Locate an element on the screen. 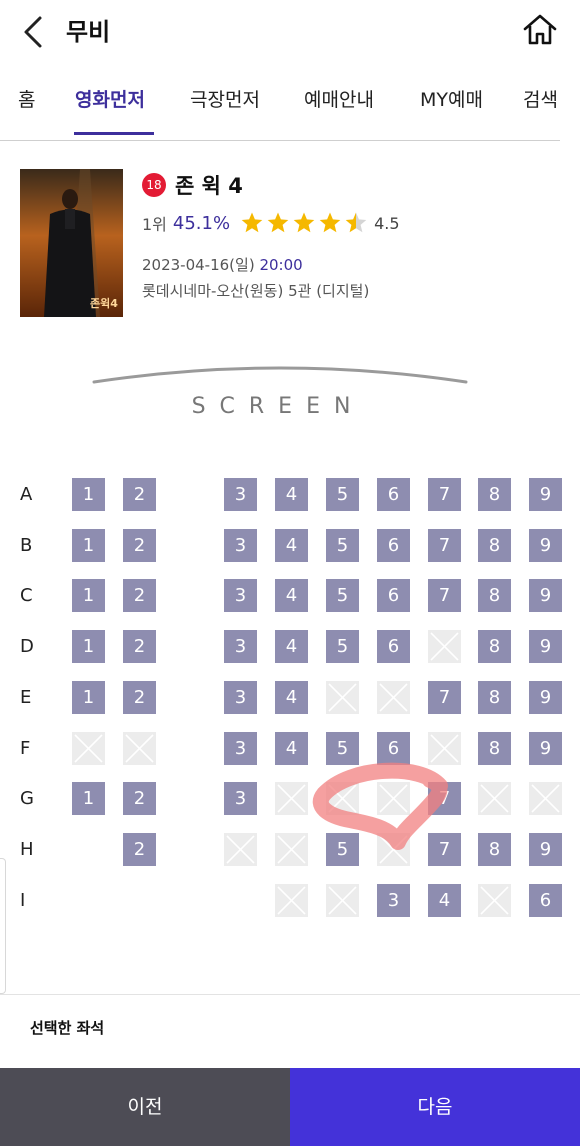 The image size is (580, 1146). seat-f5: 5 is located at coordinates (342, 748).